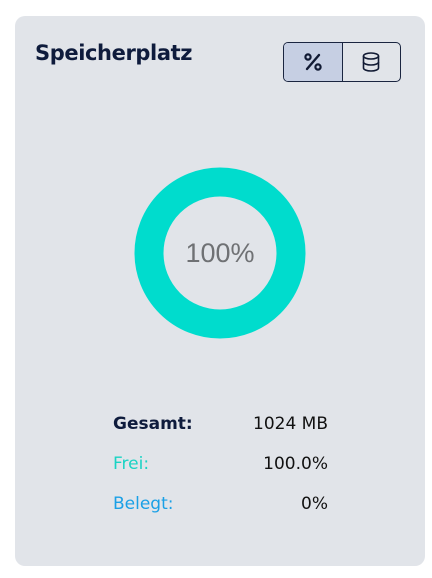 The height and width of the screenshot is (578, 432). I want to click on free-value: 100.0%, so click(295, 464).